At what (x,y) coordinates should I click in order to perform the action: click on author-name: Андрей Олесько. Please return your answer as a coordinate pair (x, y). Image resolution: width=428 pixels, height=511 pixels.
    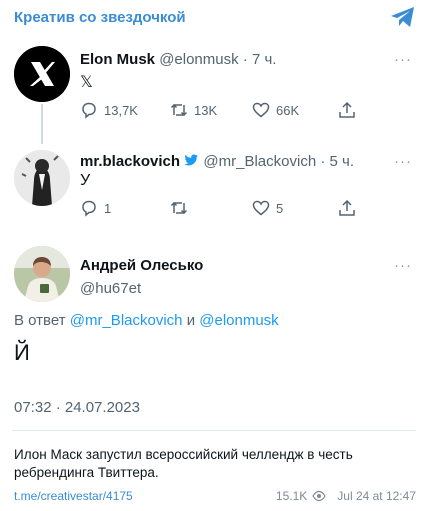
    Looking at the image, I should click on (141, 265).